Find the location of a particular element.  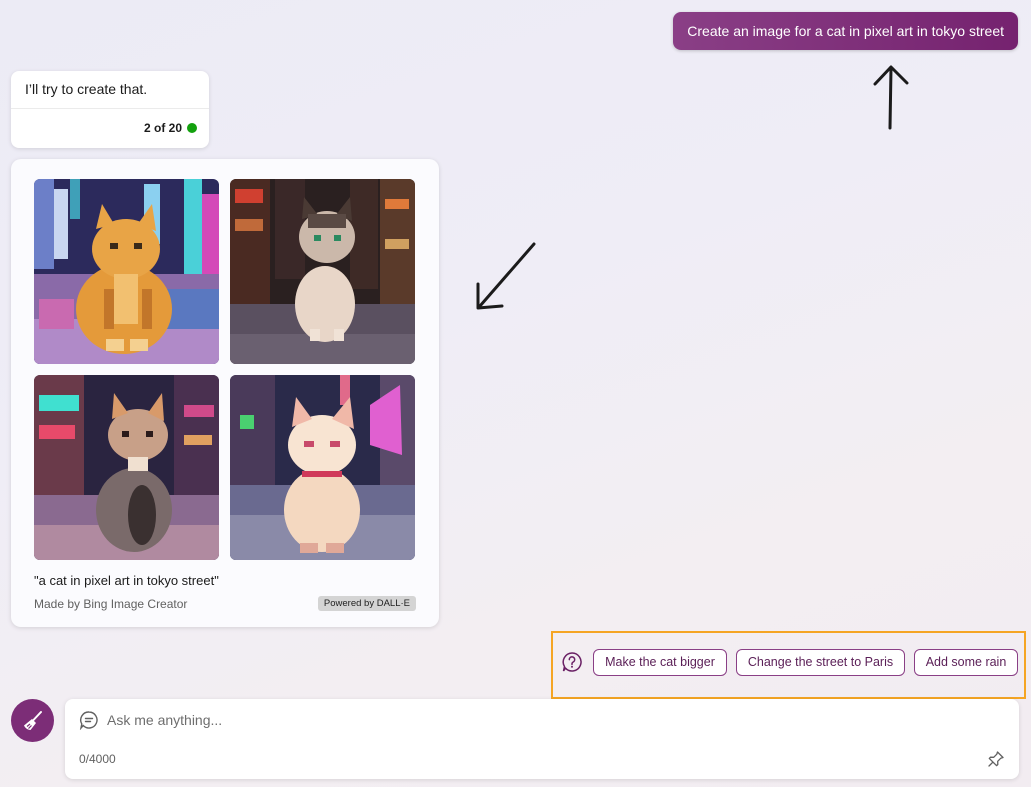

annotation-arrow-down-left is located at coordinates (506, 276).